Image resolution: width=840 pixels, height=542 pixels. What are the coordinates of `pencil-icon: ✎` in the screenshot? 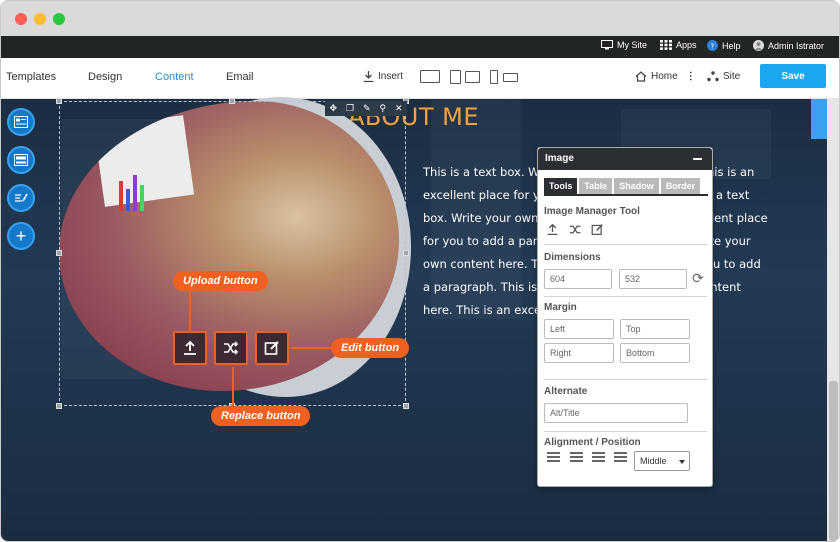 It's located at (367, 108).